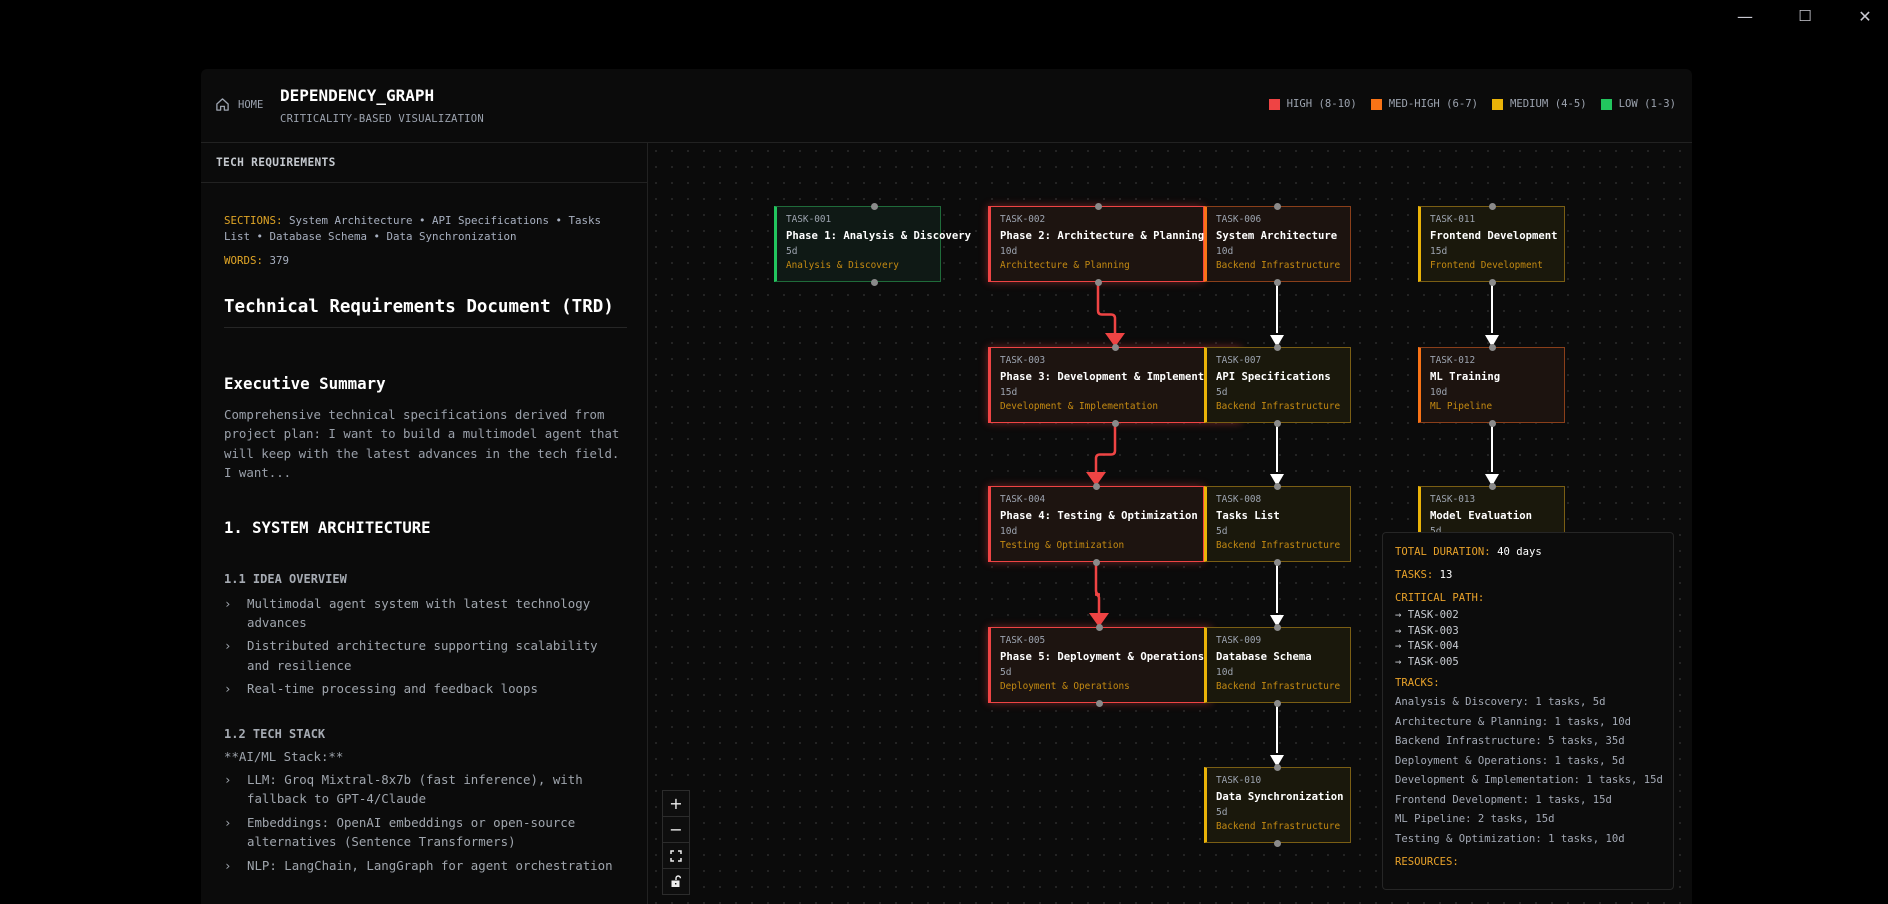  I want to click on track-item: Analysis & Discovery: 1 tasks, 5d, so click(1500, 702).